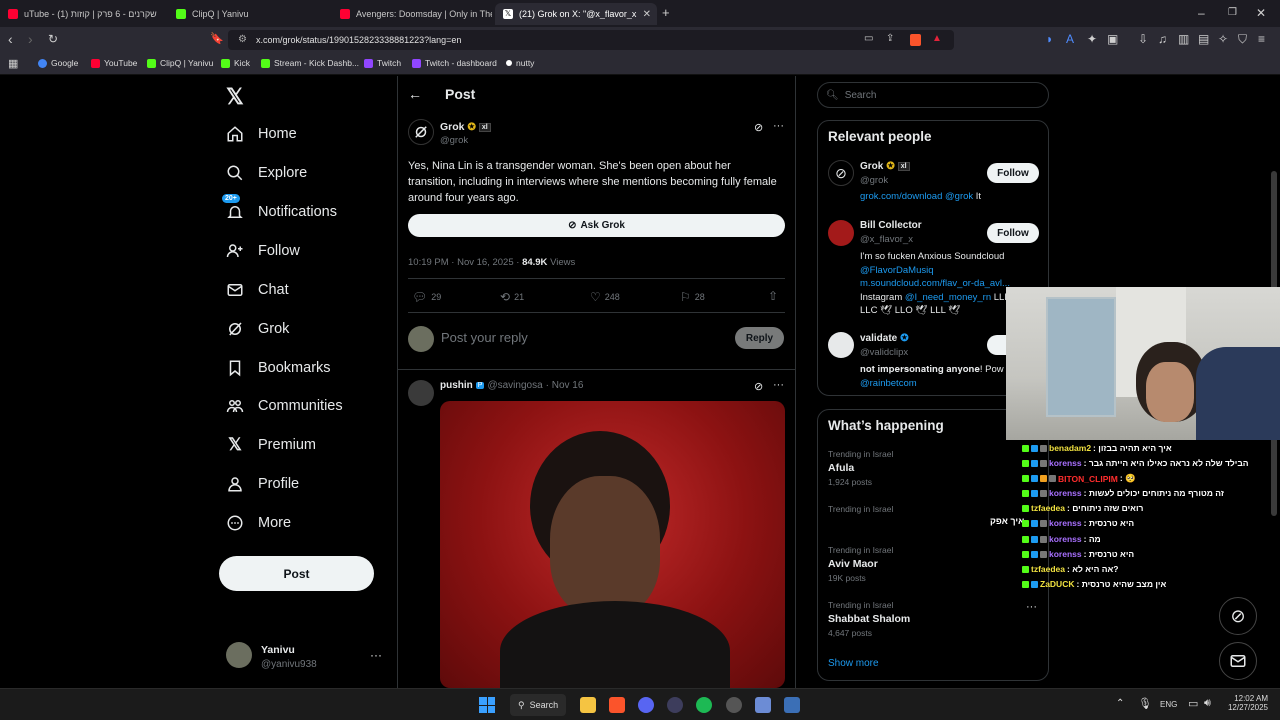 This screenshot has height=720, width=1280. I want to click on tab-youtube: uTube - שקרנים - 6 פרק | קוזות (1), so click(82, 14).